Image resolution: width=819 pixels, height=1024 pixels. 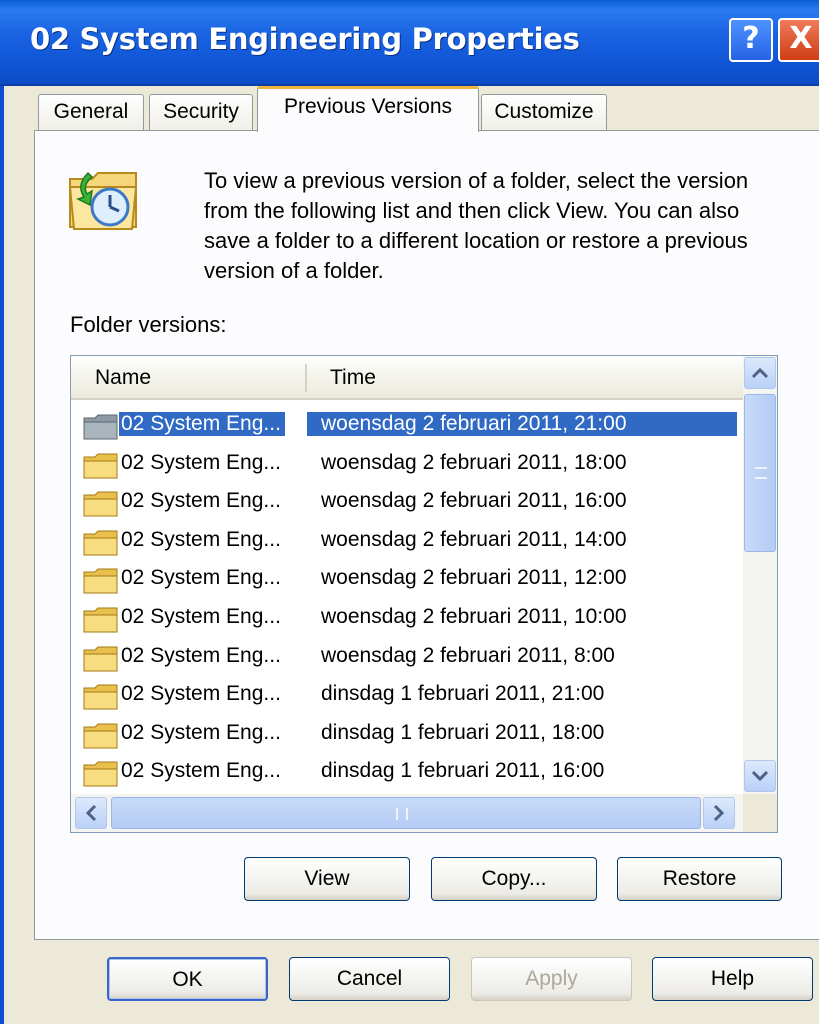 What do you see at coordinates (123, 378) in the screenshot?
I see `column-header-name: Name` at bounding box center [123, 378].